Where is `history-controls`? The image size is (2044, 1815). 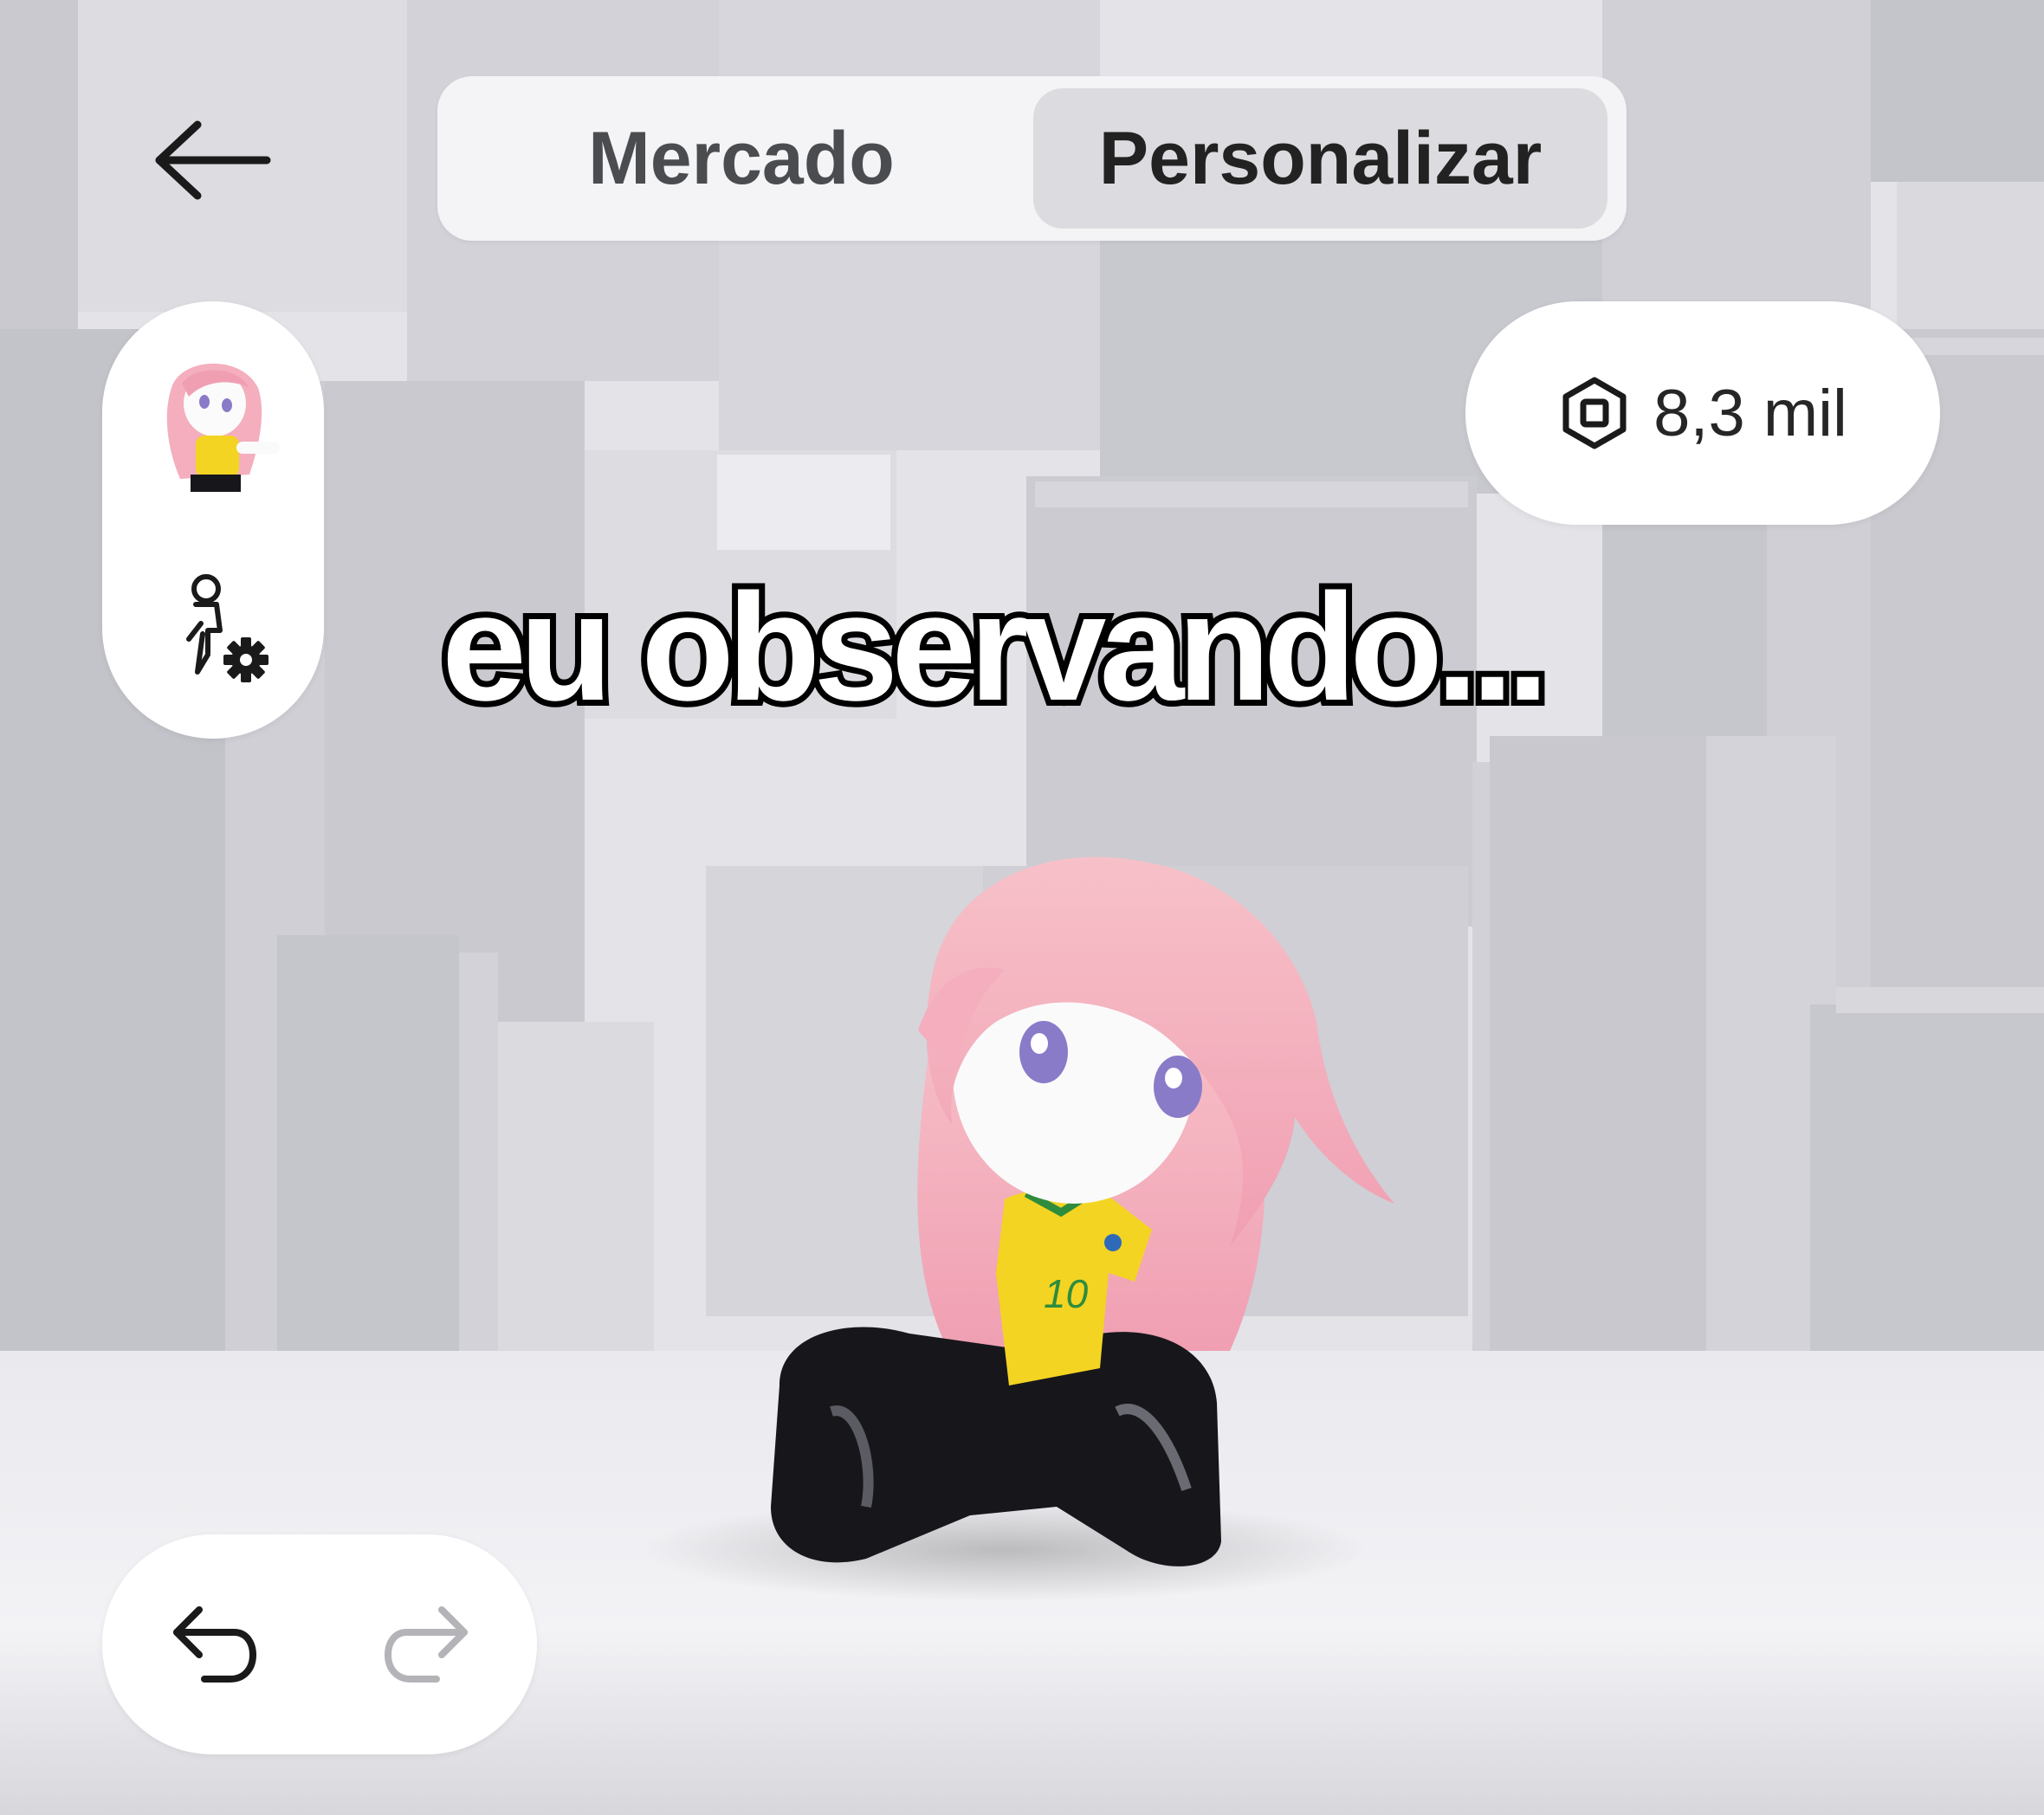 history-controls is located at coordinates (319, 1644).